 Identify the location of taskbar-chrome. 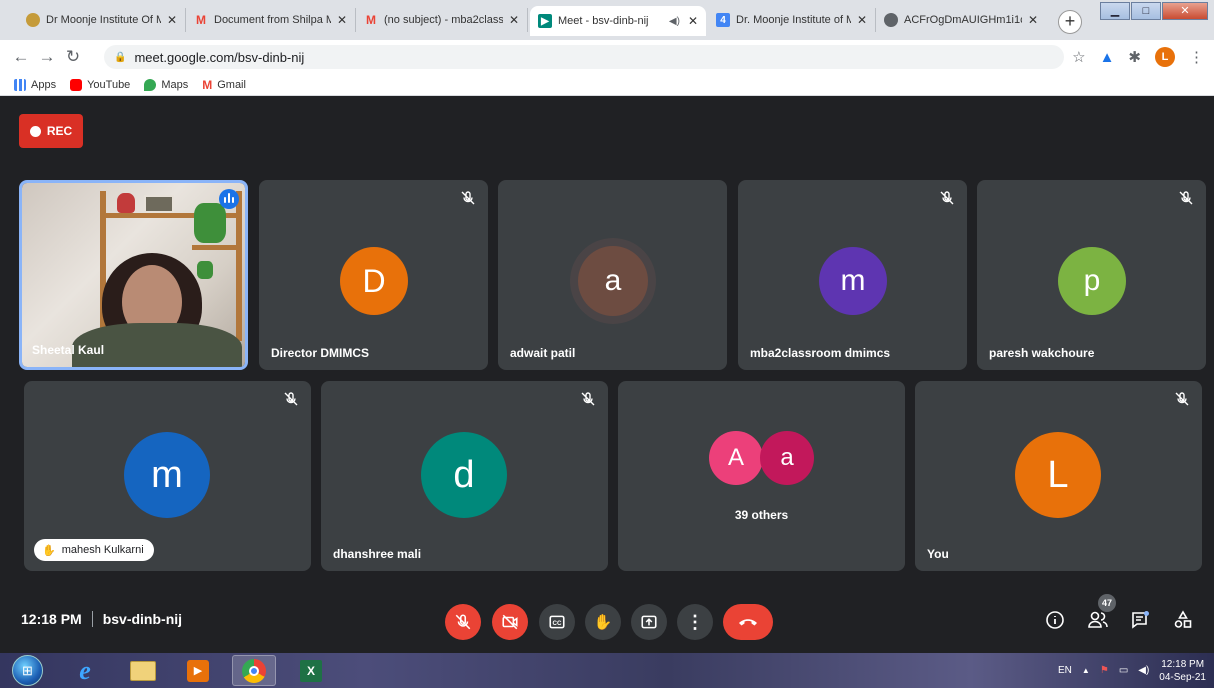
(254, 670).